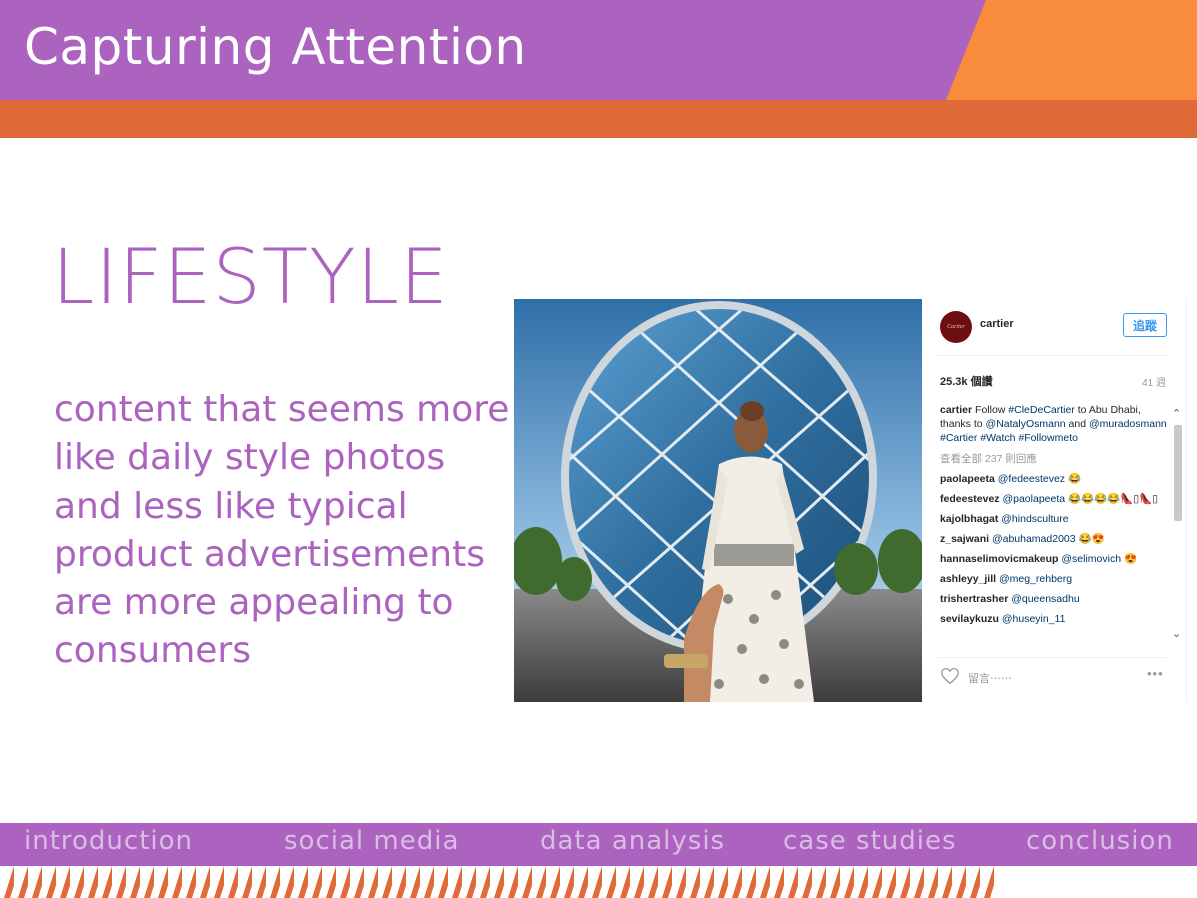 The height and width of the screenshot is (898, 1197). I want to click on comment-emoji: 😍, so click(1129, 559).